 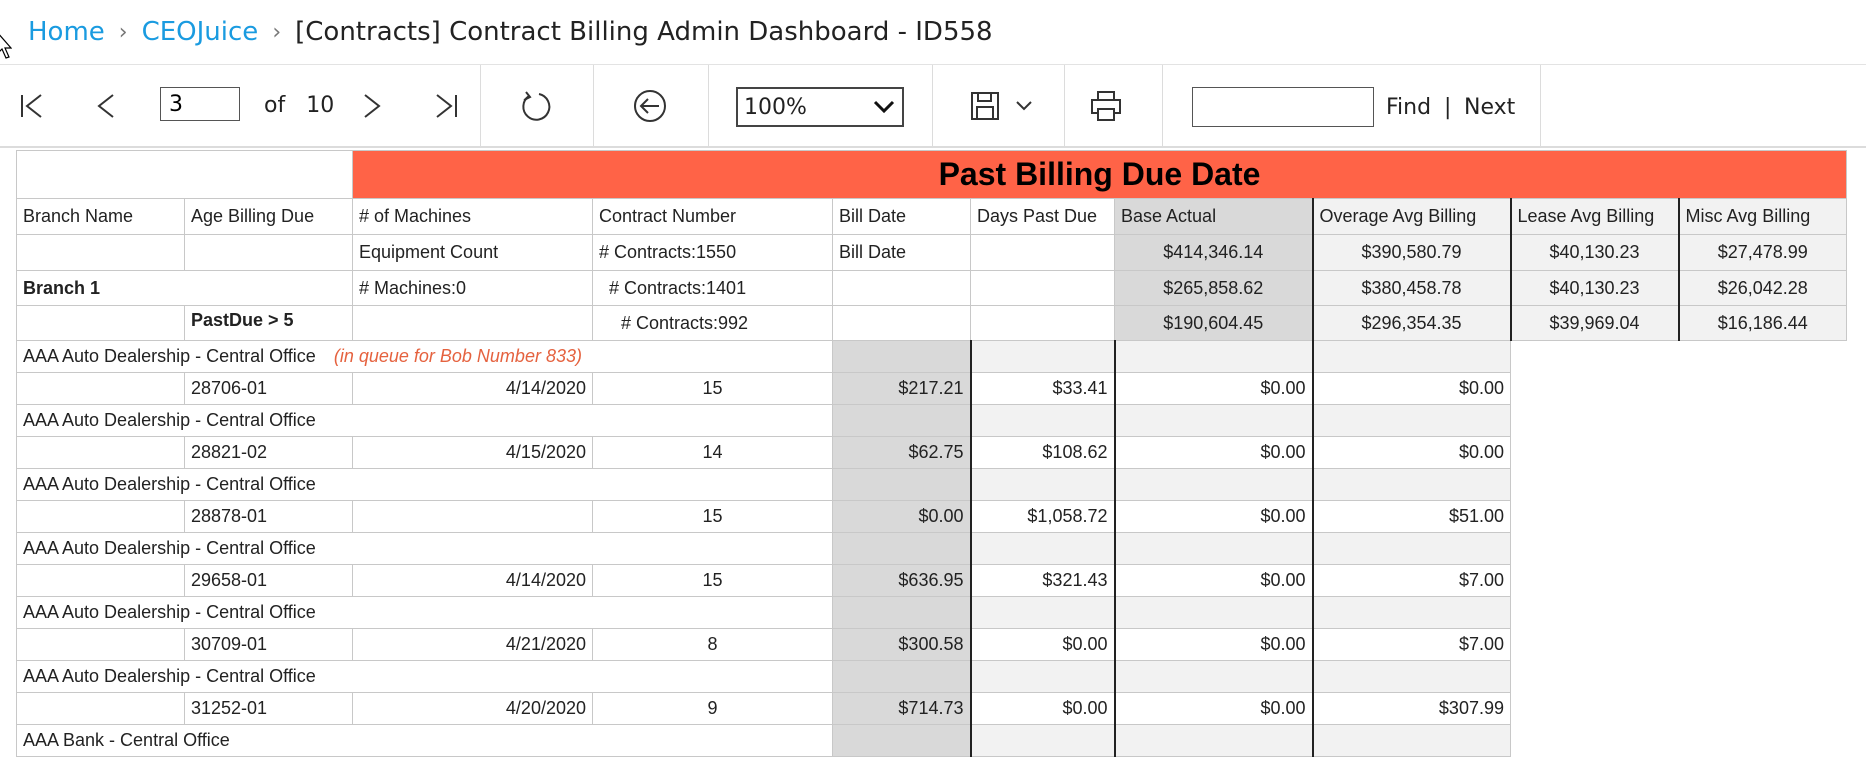 What do you see at coordinates (931, 740) in the screenshot?
I see `customer-row: AAA Bank - Central Office` at bounding box center [931, 740].